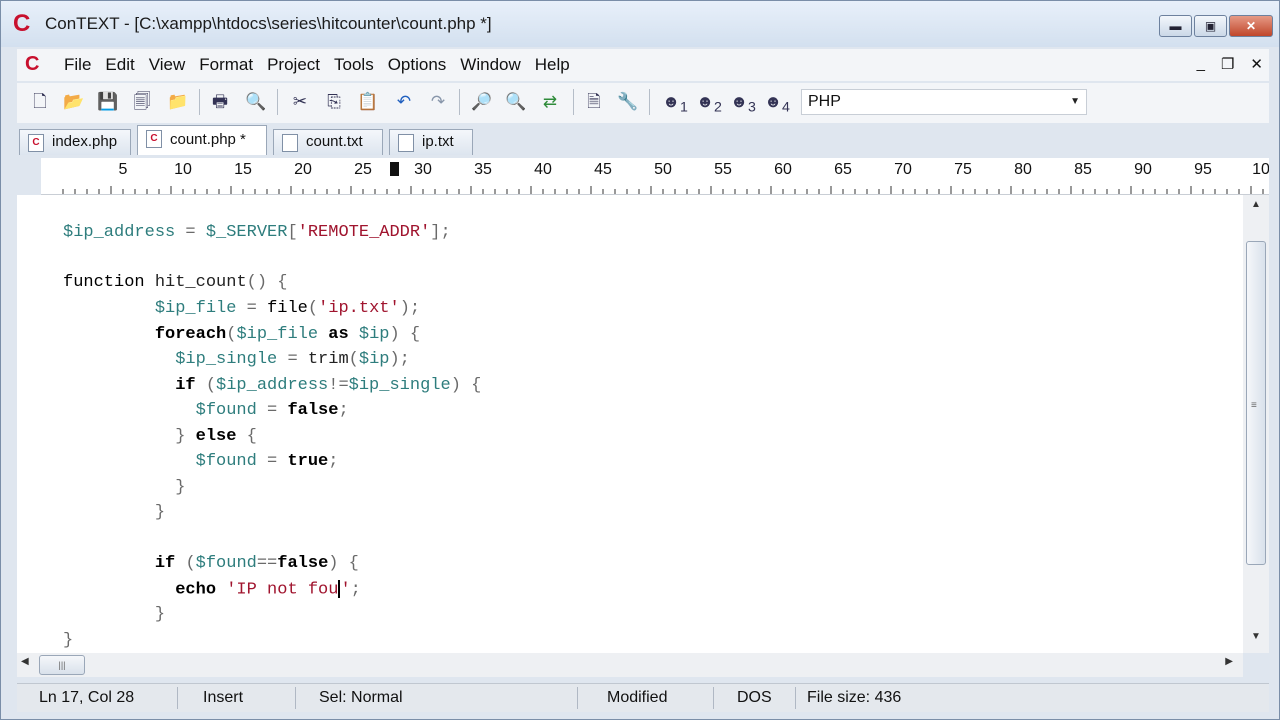 This screenshot has width=1280, height=720. What do you see at coordinates (423, 169) in the screenshot?
I see `ruler-number: 30` at bounding box center [423, 169].